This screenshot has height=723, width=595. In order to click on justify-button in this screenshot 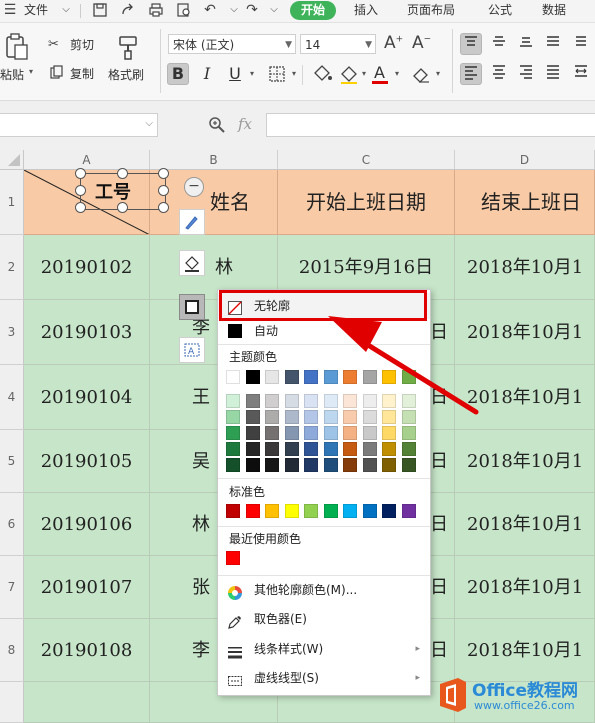, I will do `click(553, 74)`.